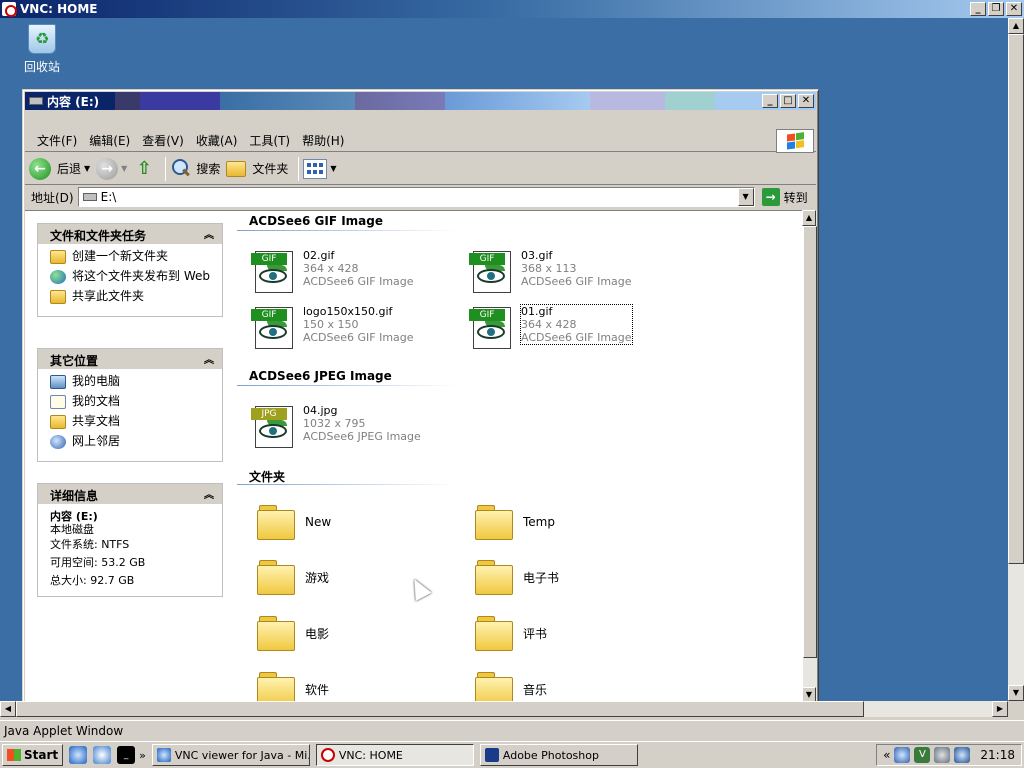 This screenshot has width=1024, height=768. I want to click on taskbar-button-vnc-home: VNC: HOME, so click(394, 755).